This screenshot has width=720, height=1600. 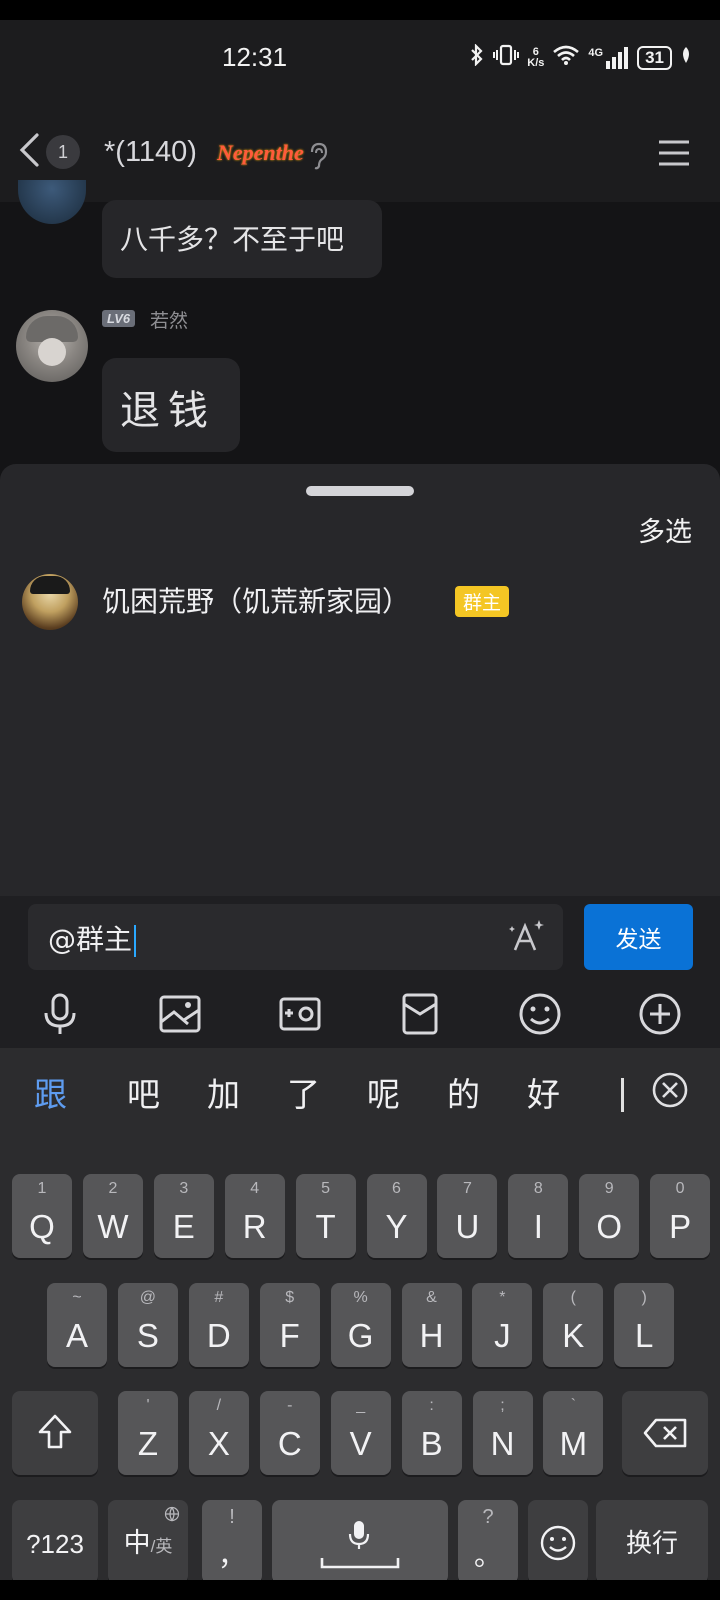 What do you see at coordinates (171, 405) in the screenshot?
I see `message-bubble: 退钱` at bounding box center [171, 405].